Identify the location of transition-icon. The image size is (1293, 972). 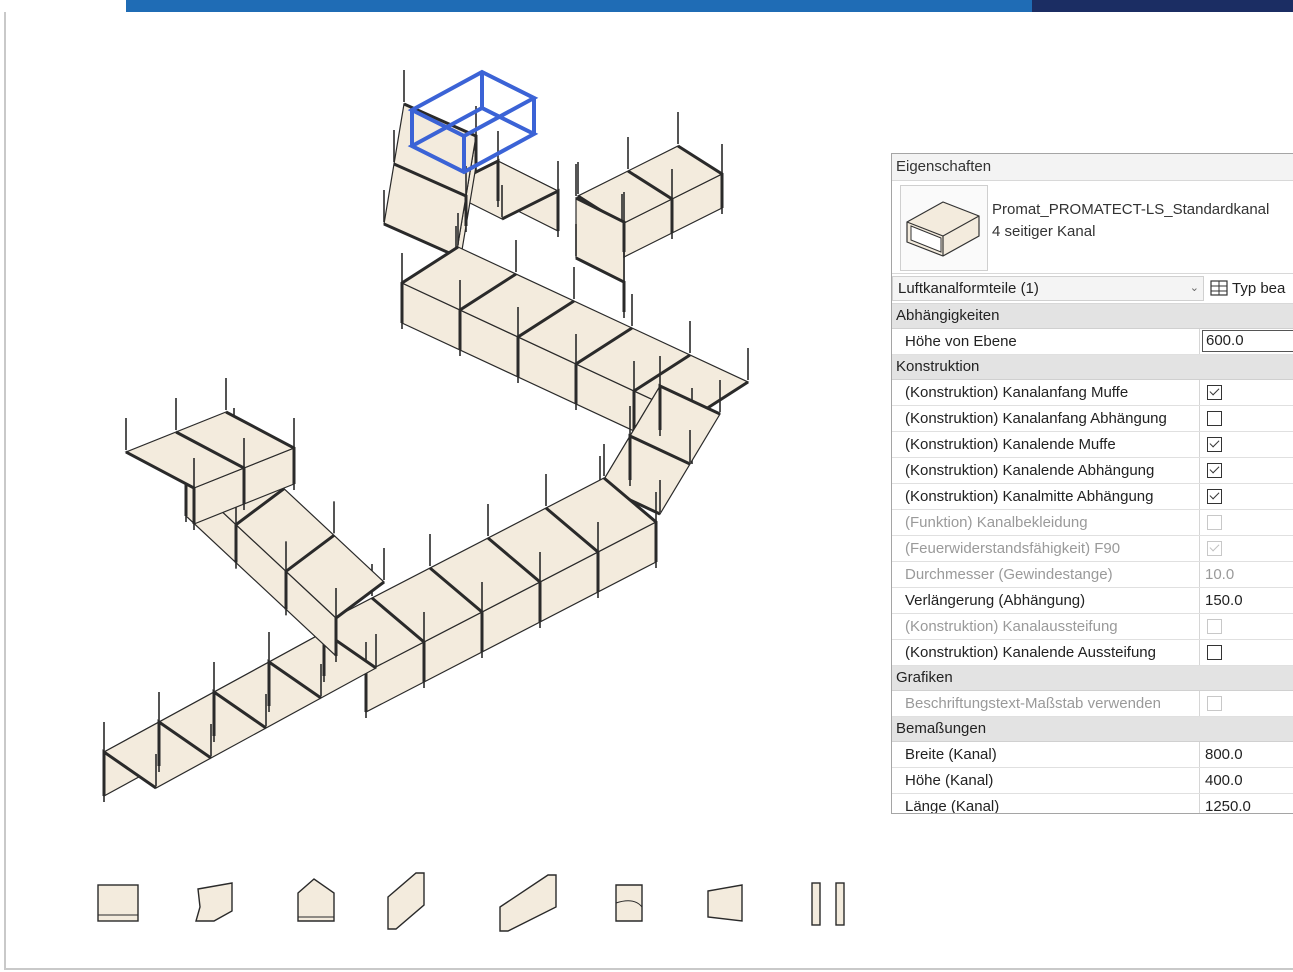
(725, 903).